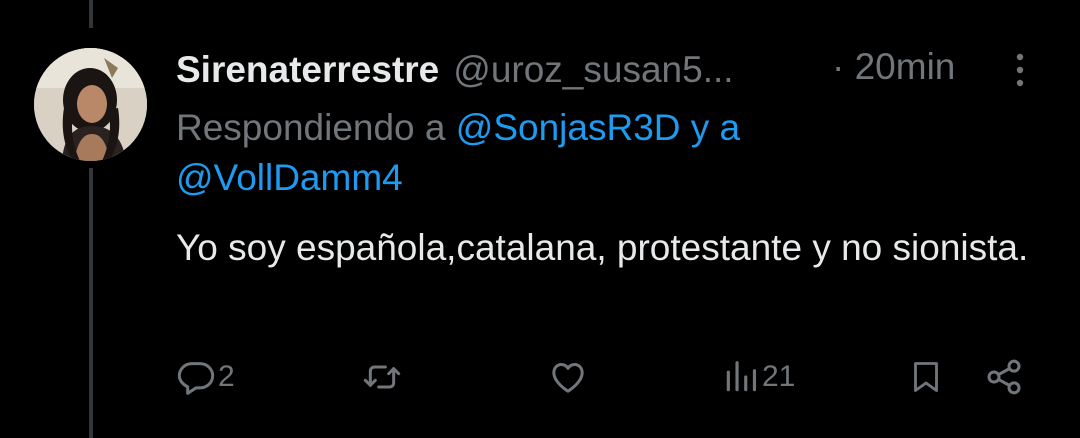 The height and width of the screenshot is (438, 1080). What do you see at coordinates (893, 67) in the screenshot?
I see `timestamp: · 20min` at bounding box center [893, 67].